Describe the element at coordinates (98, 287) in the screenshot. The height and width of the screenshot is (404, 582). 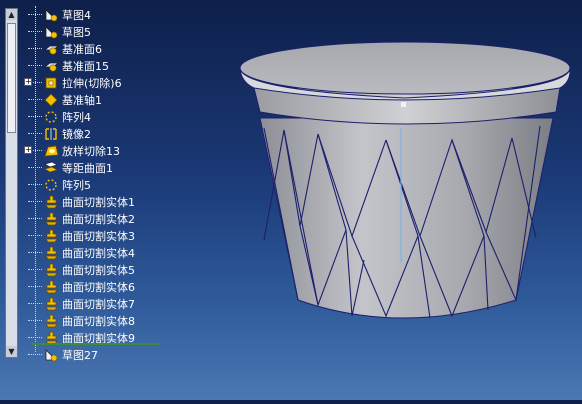
I see `tree-item-label: 曲面切割实体6` at that location.